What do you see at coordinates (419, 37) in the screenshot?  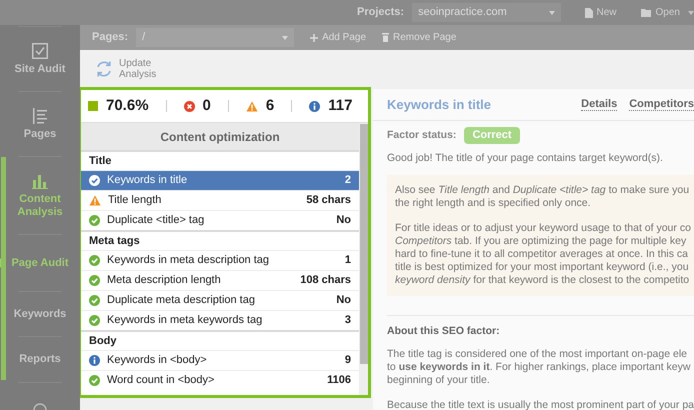 I see `remove-page-button: Remove Page` at bounding box center [419, 37].